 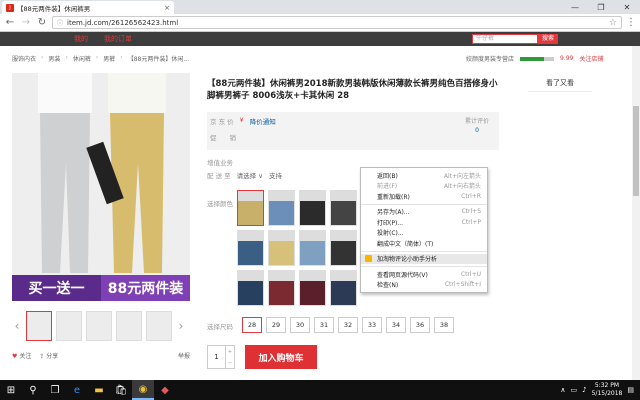 I want to click on network-icon: ▭, so click(x=574, y=390).